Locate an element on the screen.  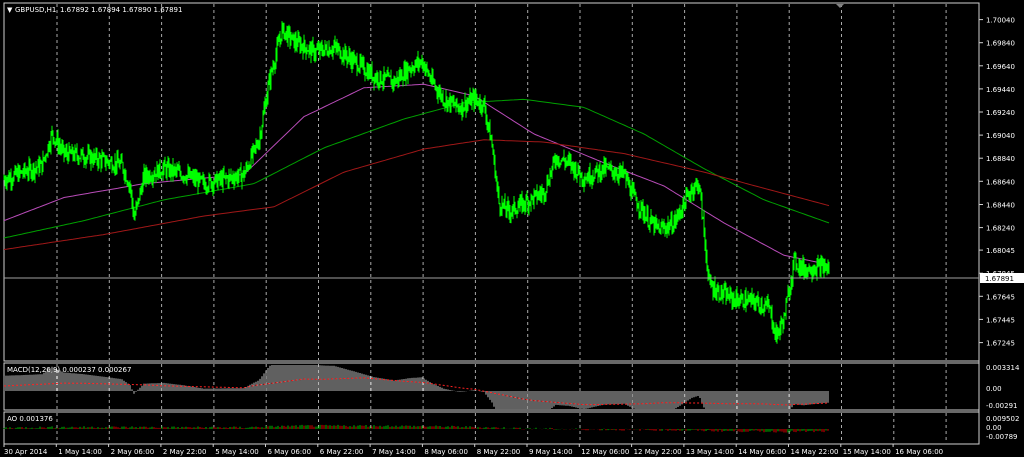
price-tick-label: 1.69440 is located at coordinates (1000, 90).